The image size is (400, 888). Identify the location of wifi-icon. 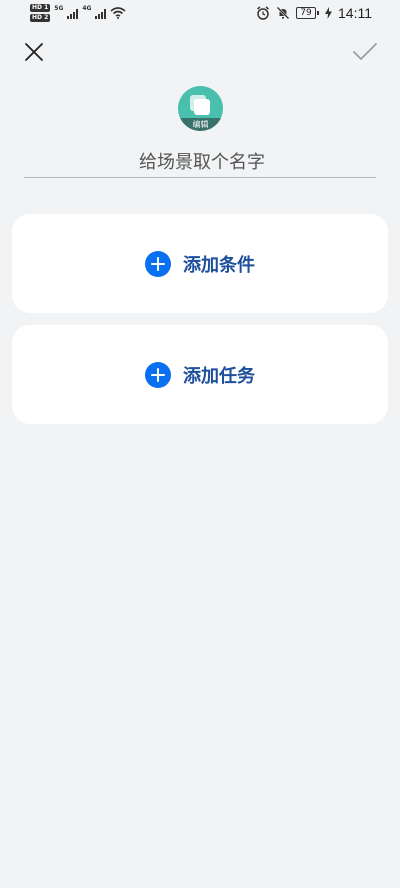
(118, 13).